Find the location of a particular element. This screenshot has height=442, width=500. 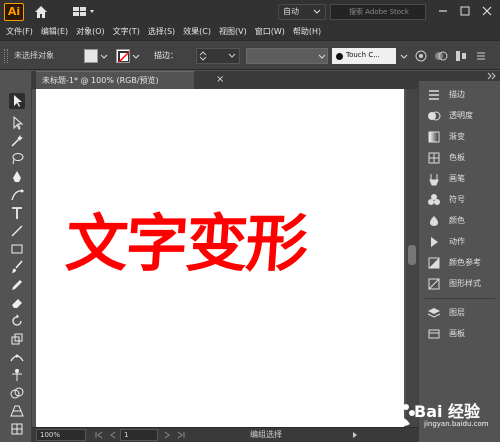

width-tool-icon is located at coordinates (17, 357).